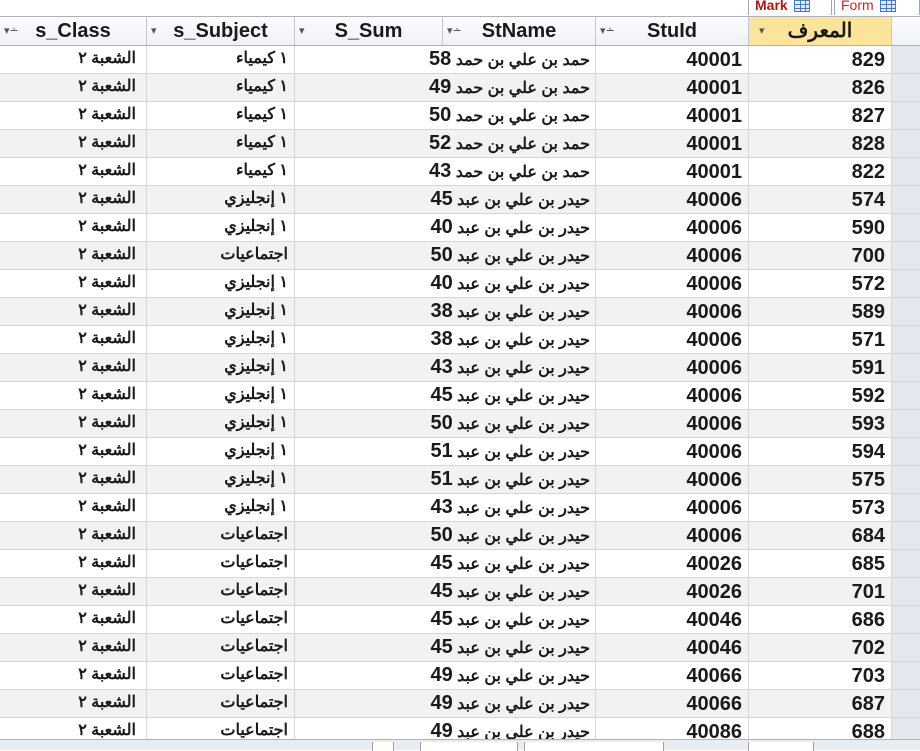 This screenshot has width=920, height=751. What do you see at coordinates (221, 31) in the screenshot?
I see `column-header-s-subject: ▾ s_Subject` at bounding box center [221, 31].